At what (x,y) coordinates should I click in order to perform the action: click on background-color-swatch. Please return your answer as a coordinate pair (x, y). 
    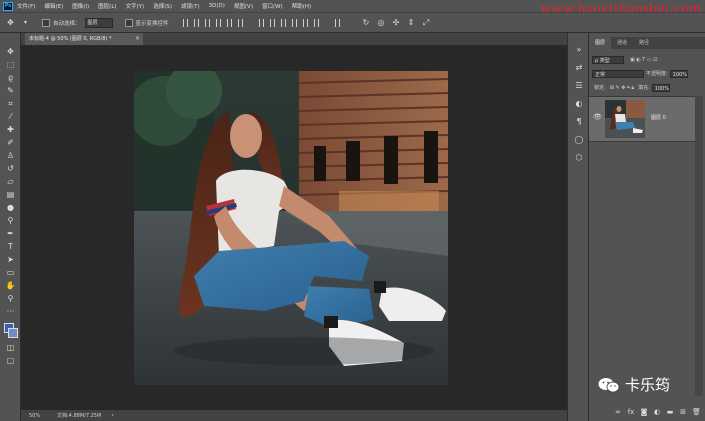
    Looking at the image, I should click on (13, 333).